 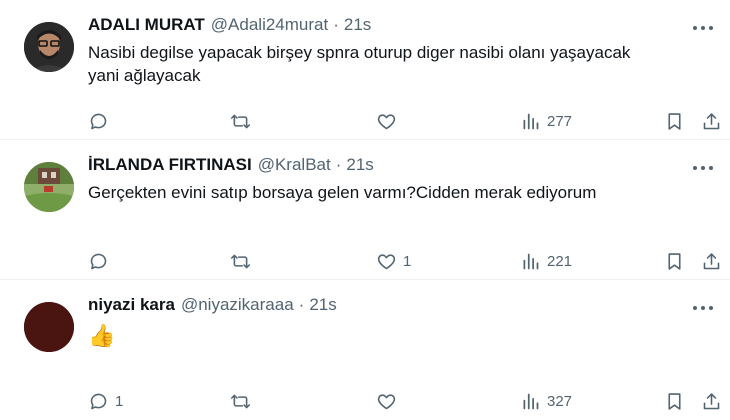 I want to click on like-count: 1, so click(x=407, y=261).